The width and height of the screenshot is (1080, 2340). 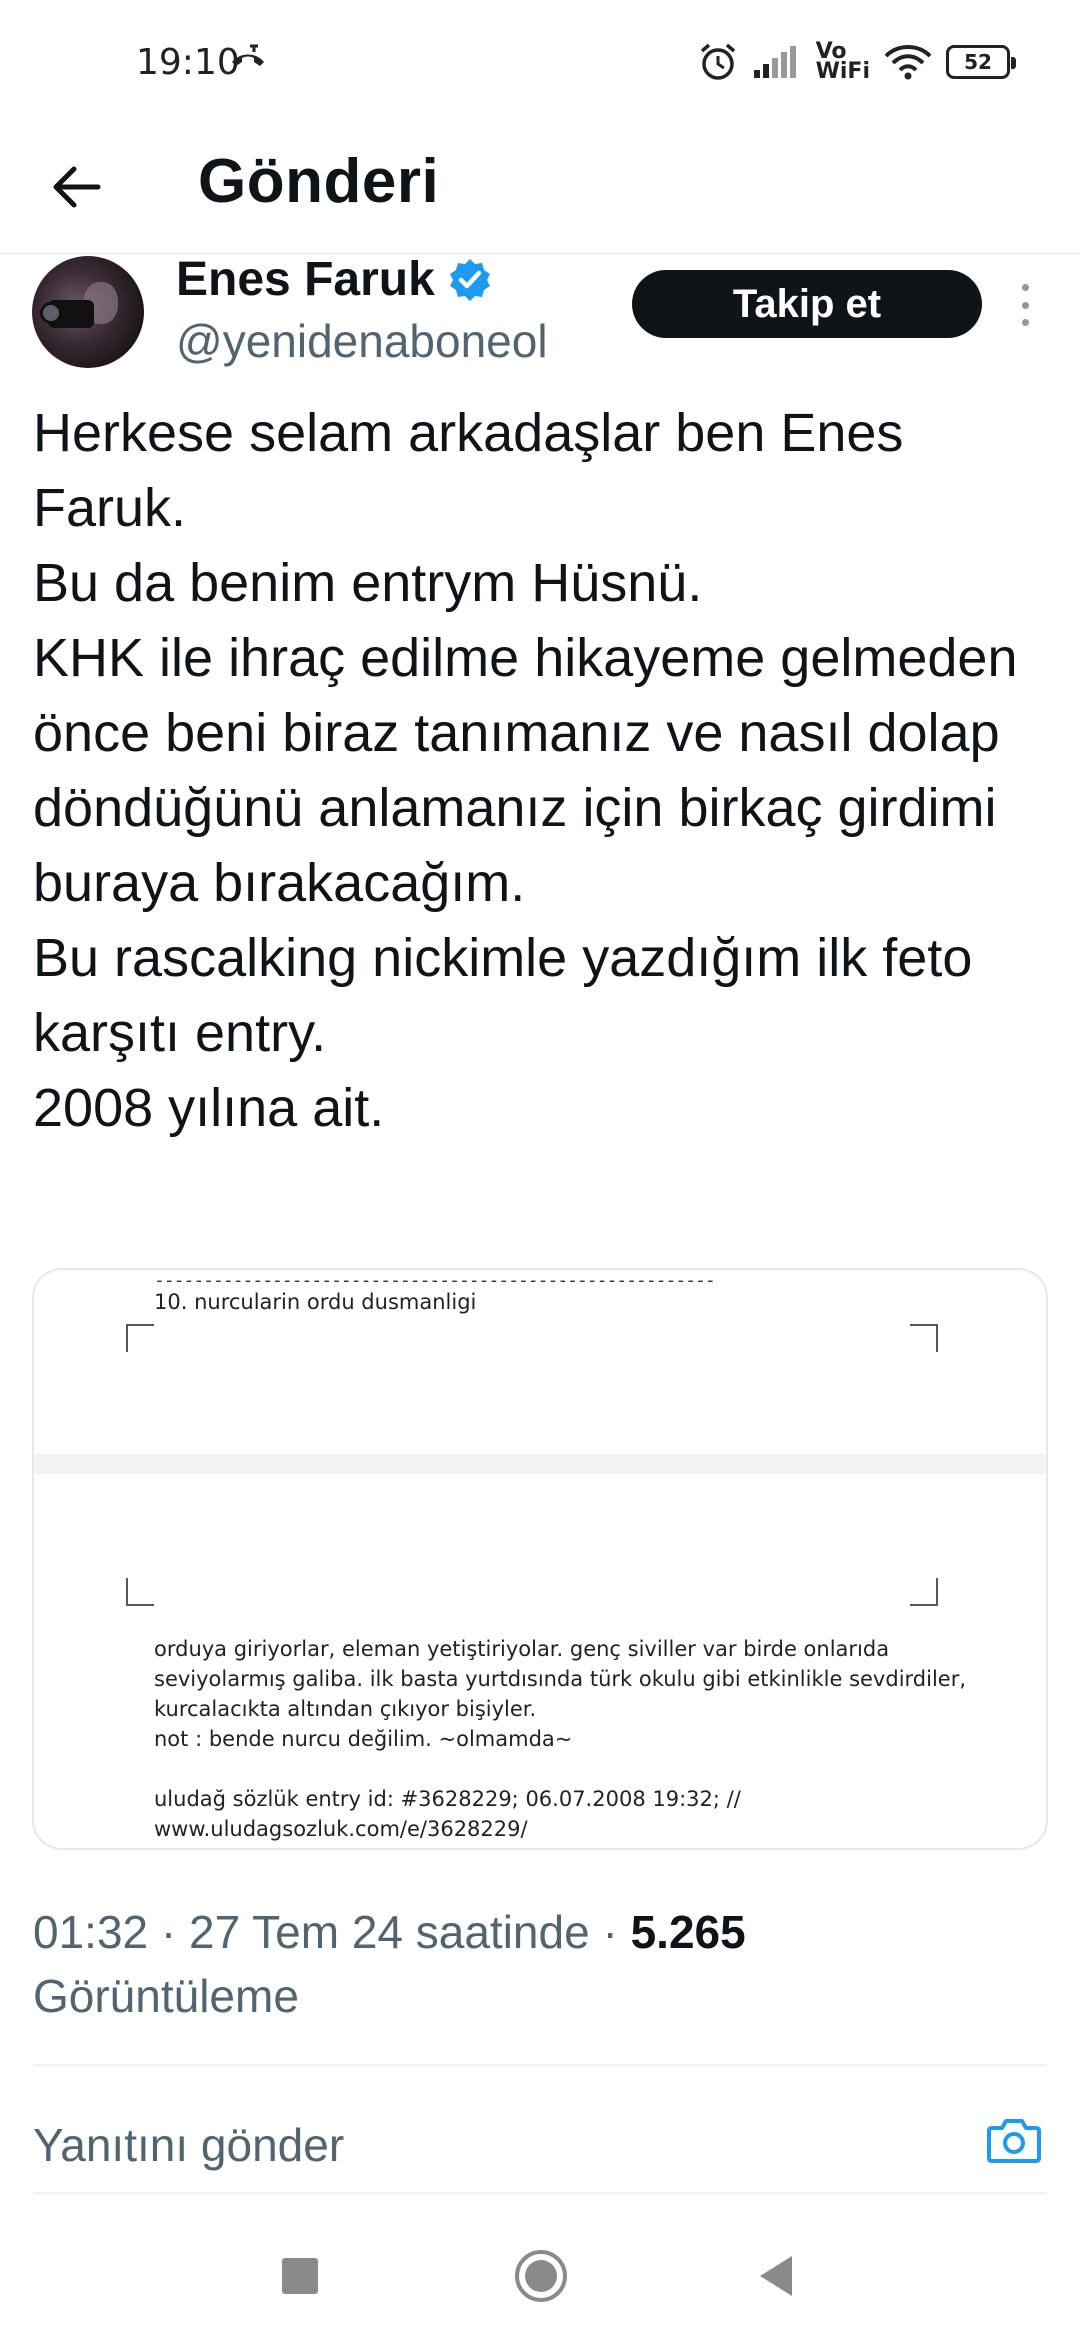 What do you see at coordinates (248, 55) in the screenshot?
I see `phone-call-icon` at bounding box center [248, 55].